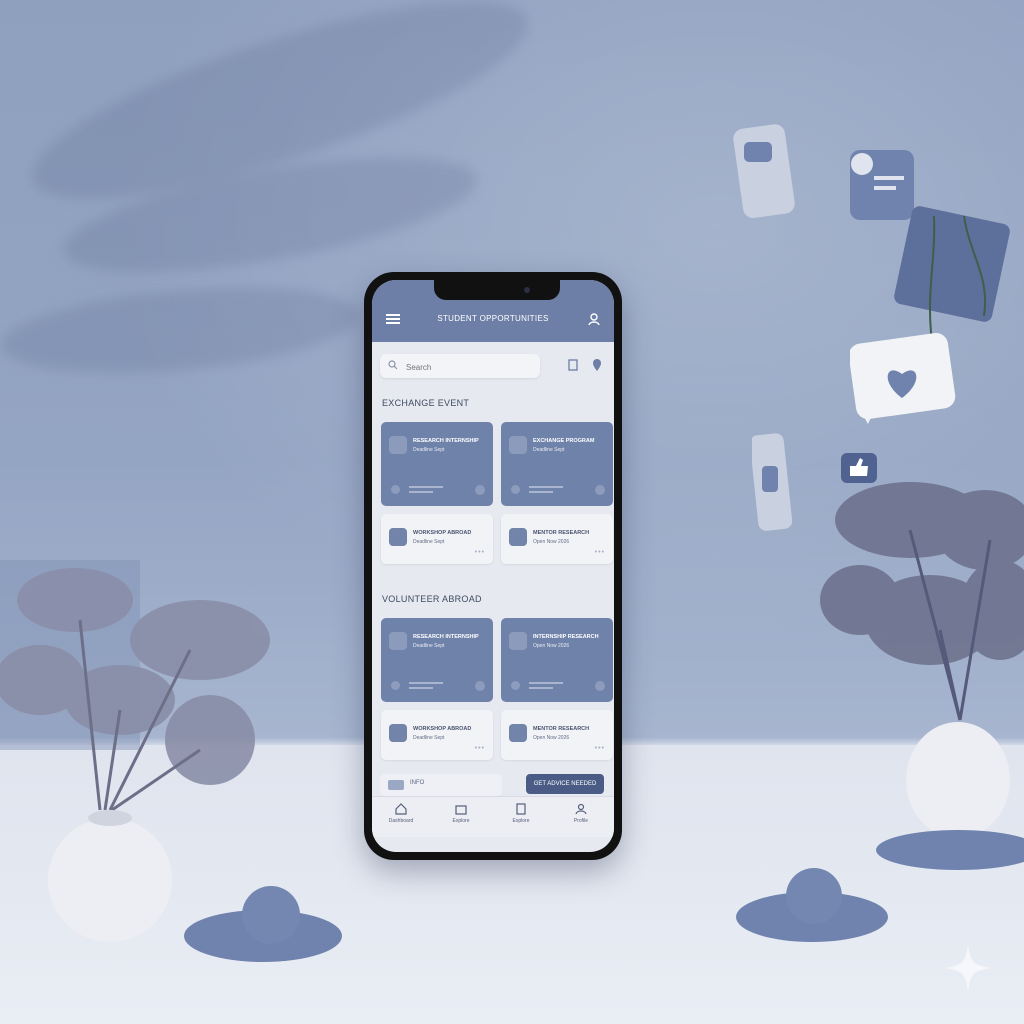 This screenshot has height=1024, width=1024. I want to click on app-title: STUDENT OPPORTUNITIES, so click(493, 318).